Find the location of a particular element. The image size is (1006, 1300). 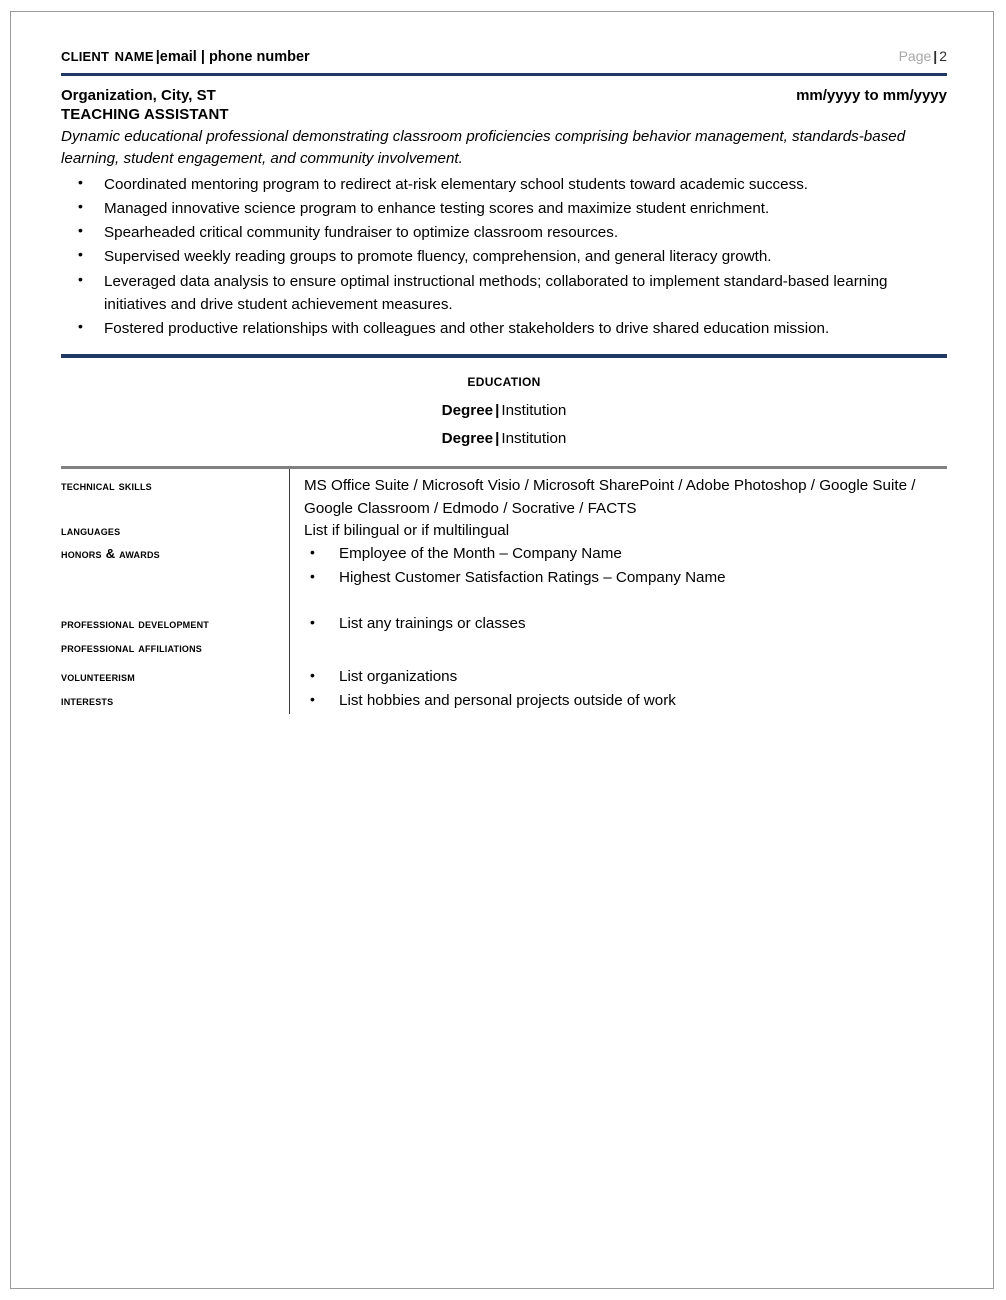

client-name: Client Name is located at coordinates (107, 55).